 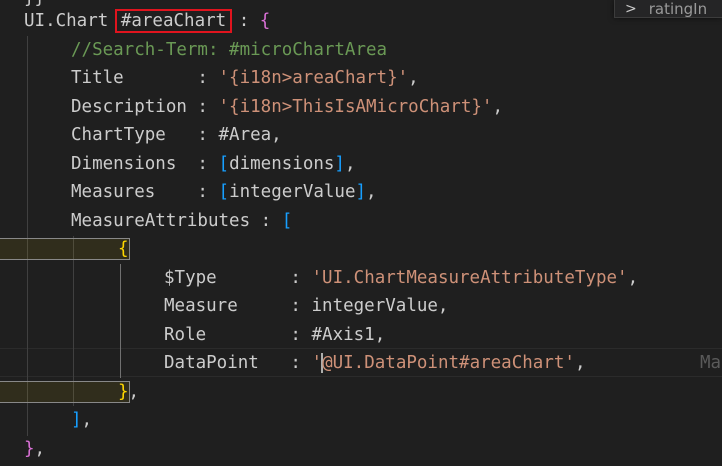 I want to click on code-token: UI.Chart, so click(x=71, y=21).